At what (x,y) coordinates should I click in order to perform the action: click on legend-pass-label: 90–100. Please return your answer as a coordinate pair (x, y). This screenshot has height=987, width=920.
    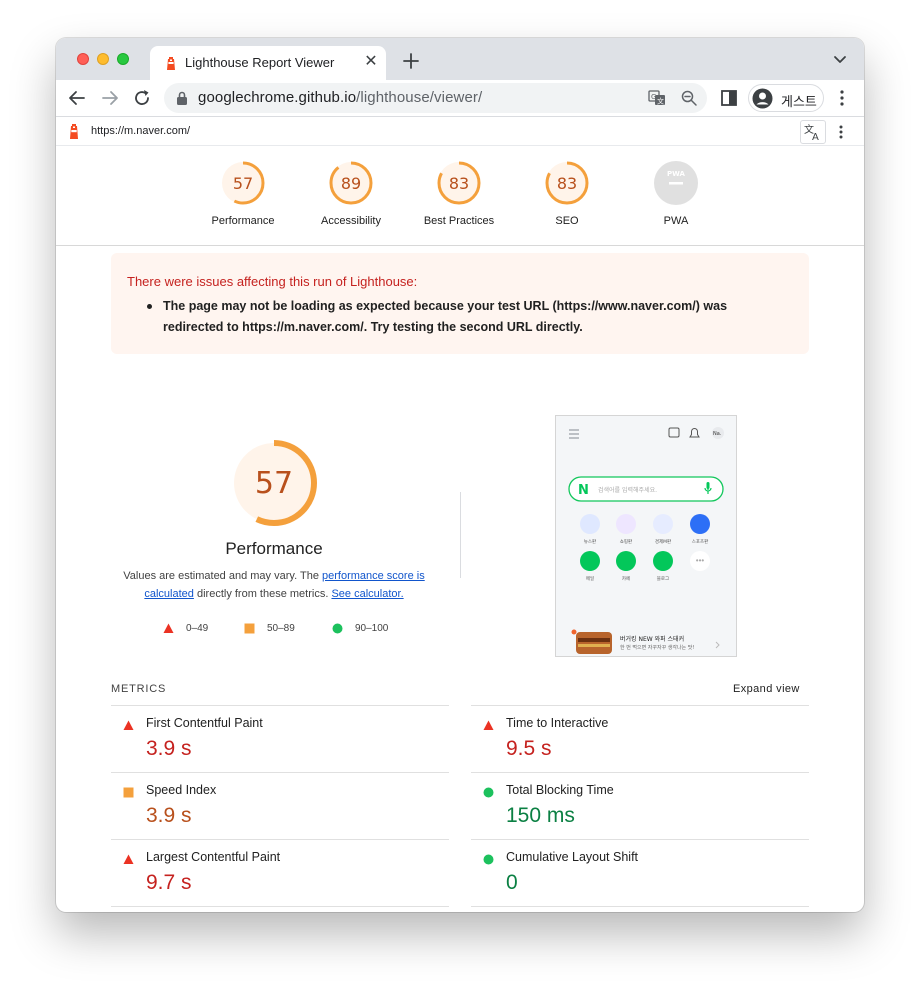
    Looking at the image, I should click on (372, 628).